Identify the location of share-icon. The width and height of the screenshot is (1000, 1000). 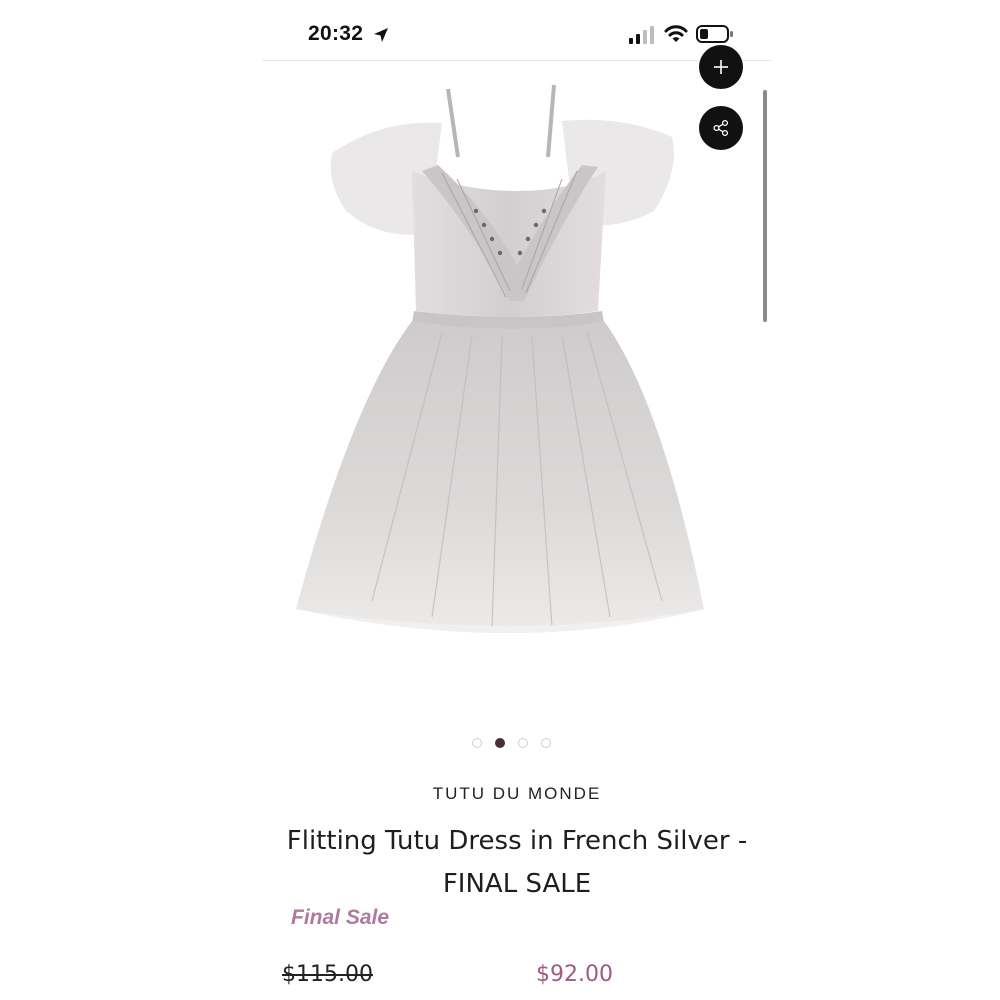
(721, 128).